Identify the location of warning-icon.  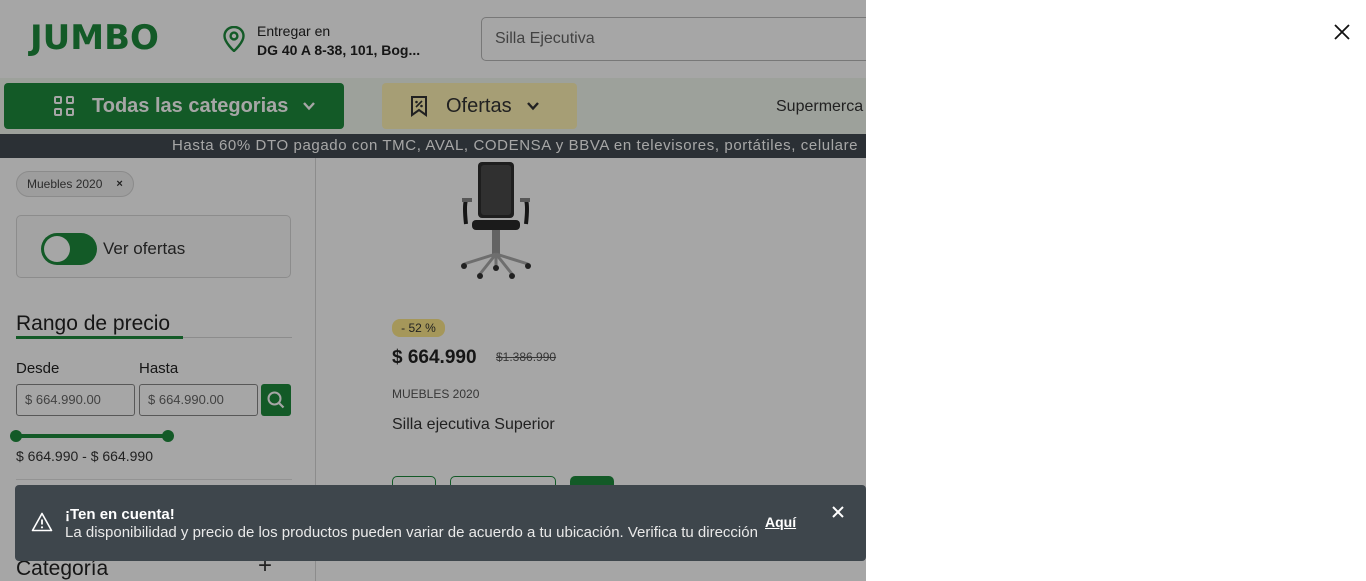
(42, 522).